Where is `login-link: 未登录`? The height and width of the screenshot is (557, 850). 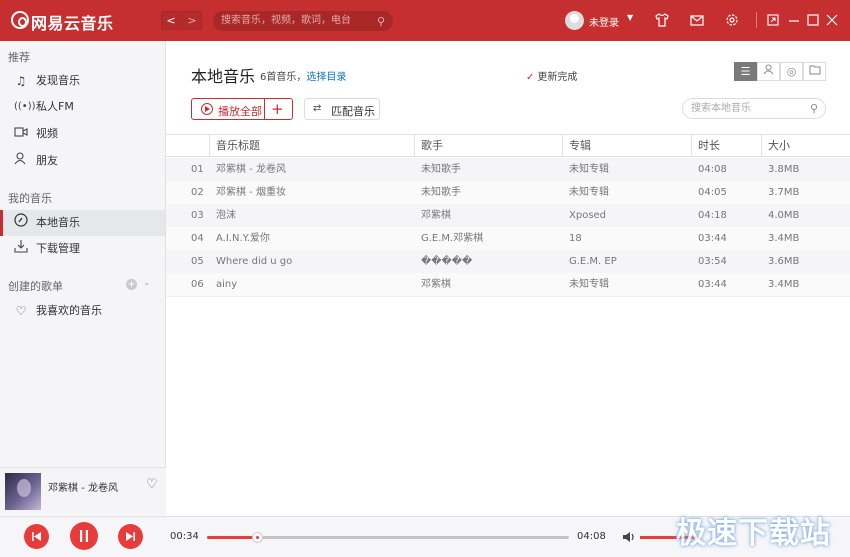 login-link: 未登录 is located at coordinates (604, 21).